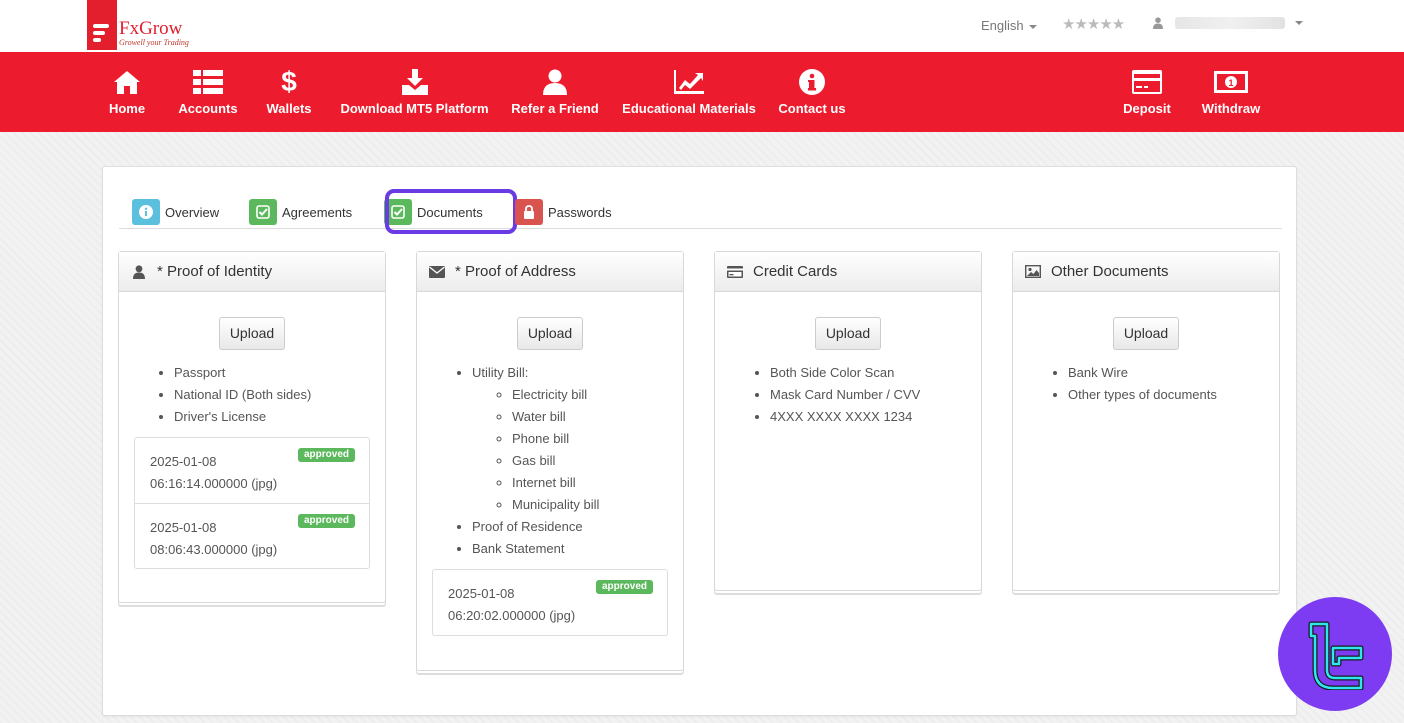 Image resolution: width=1404 pixels, height=723 pixels. What do you see at coordinates (215, 271) in the screenshot?
I see `card-title: * Proof of Identity` at bounding box center [215, 271].